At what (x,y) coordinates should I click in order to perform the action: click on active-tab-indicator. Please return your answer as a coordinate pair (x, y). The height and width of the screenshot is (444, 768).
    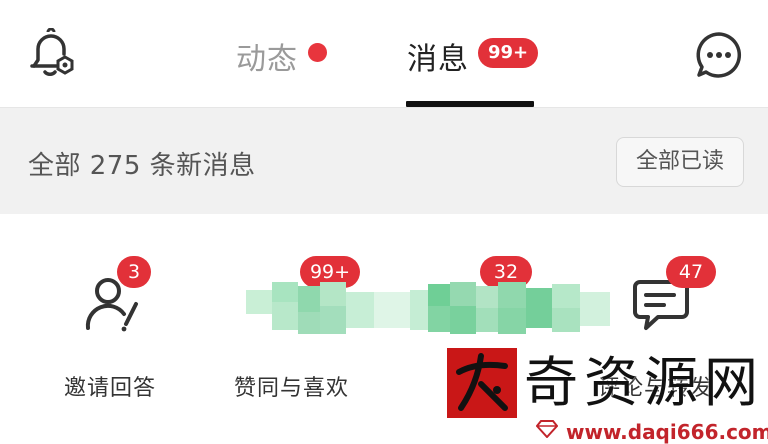
    Looking at the image, I should click on (470, 104).